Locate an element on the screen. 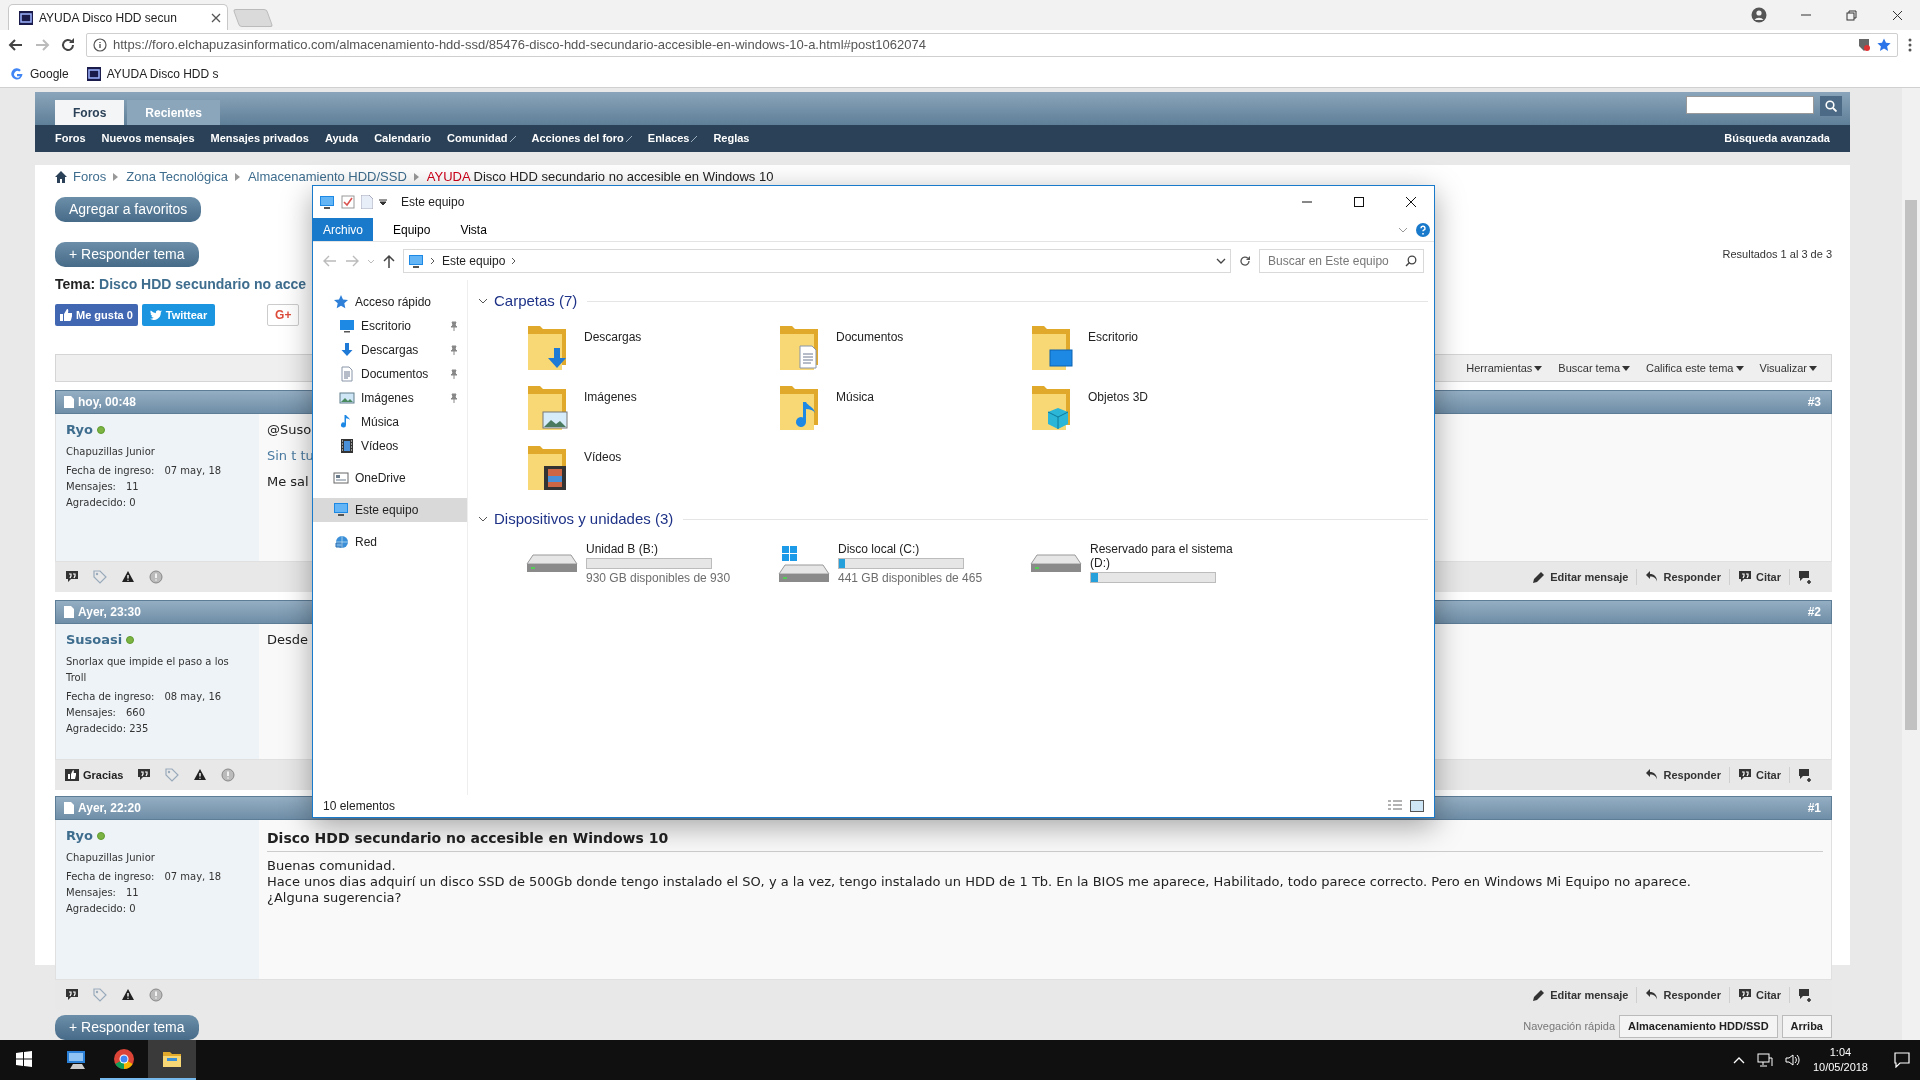 The width and height of the screenshot is (1920, 1080). forum-tab: Foros is located at coordinates (90, 112).